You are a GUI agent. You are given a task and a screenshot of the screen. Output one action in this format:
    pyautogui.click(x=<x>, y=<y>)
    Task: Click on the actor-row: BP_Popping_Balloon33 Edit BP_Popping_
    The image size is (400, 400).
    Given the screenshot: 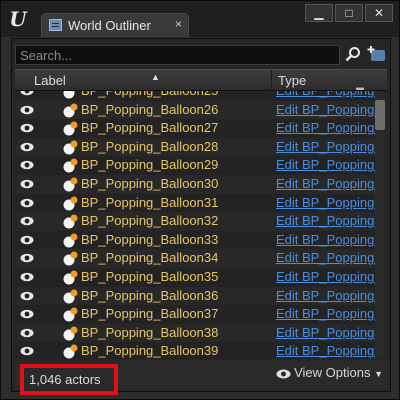 What is the action you would take?
    pyautogui.click(x=195, y=240)
    